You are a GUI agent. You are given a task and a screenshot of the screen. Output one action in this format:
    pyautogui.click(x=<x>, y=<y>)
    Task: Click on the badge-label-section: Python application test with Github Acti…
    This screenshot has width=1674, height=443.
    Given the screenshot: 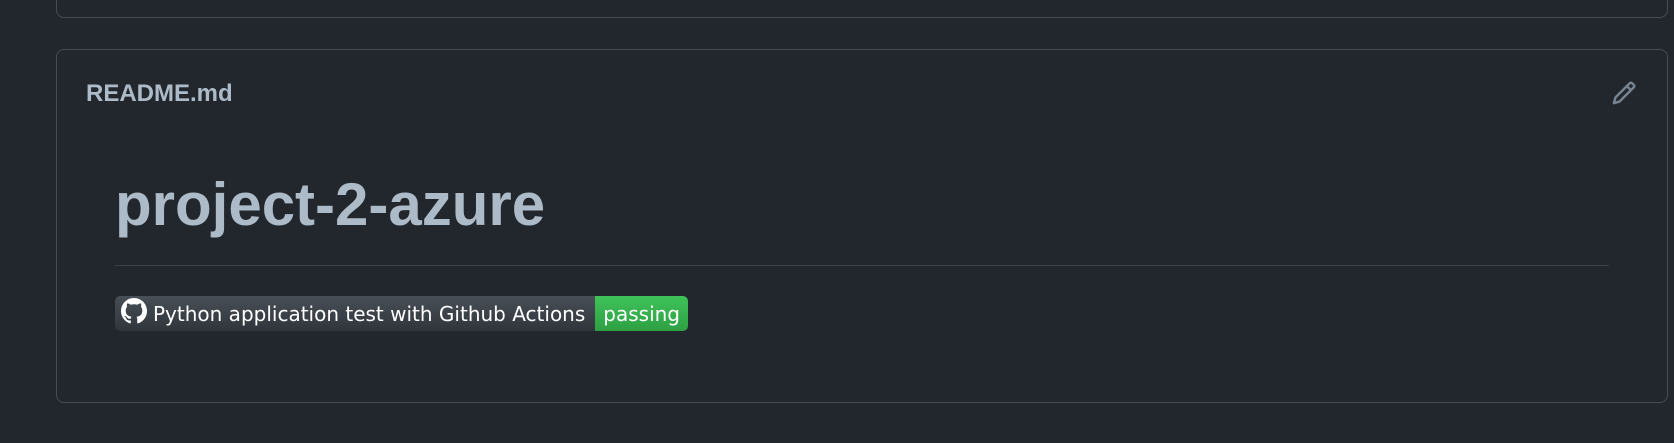 What is the action you would take?
    pyautogui.click(x=355, y=313)
    